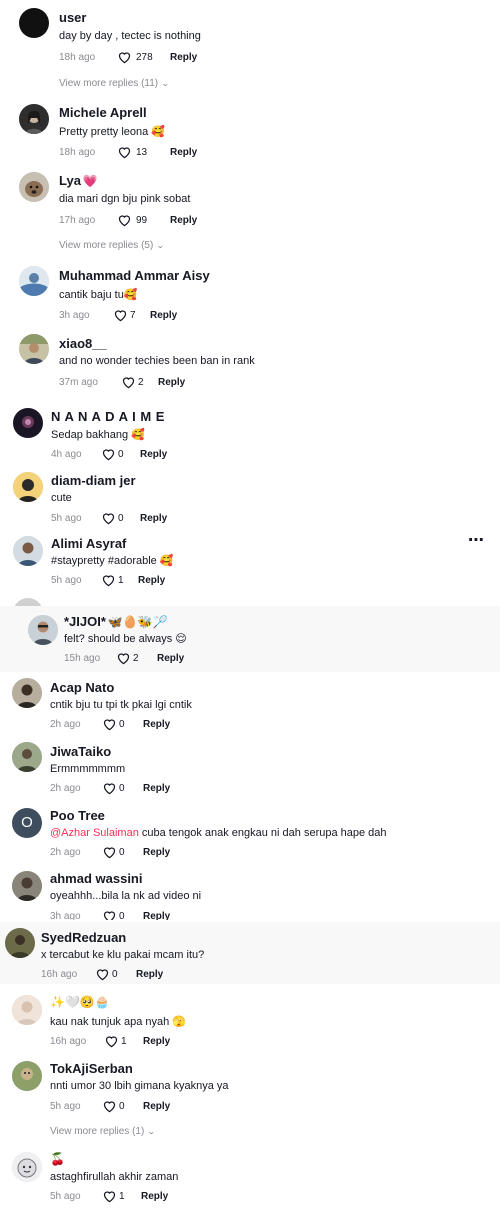 Image resolution: width=500 pixels, height=1209 pixels. What do you see at coordinates (96, 878) in the screenshot?
I see `comment-username: ahmad wassini` at bounding box center [96, 878].